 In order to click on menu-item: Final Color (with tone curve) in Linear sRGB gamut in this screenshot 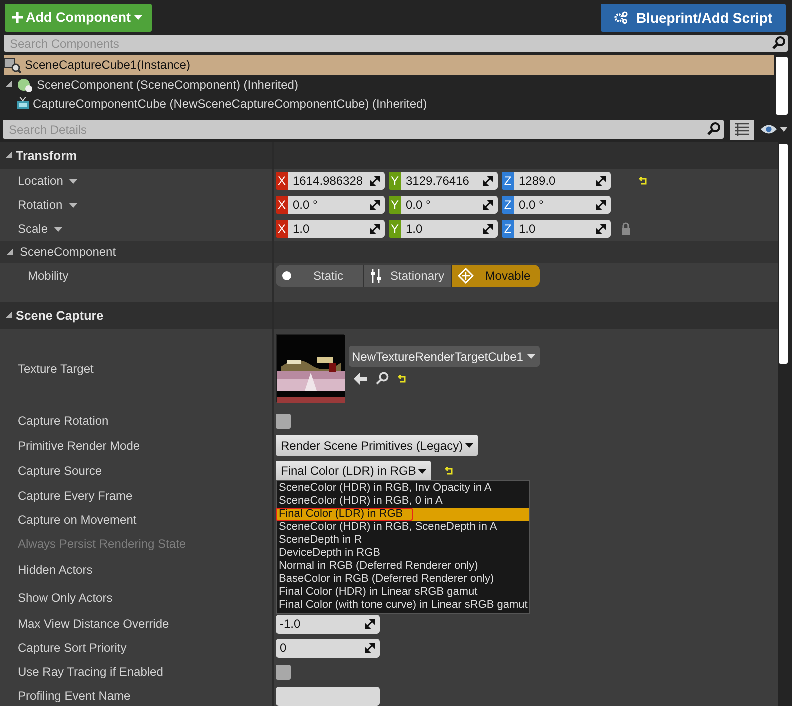, I will do `click(403, 605)`.